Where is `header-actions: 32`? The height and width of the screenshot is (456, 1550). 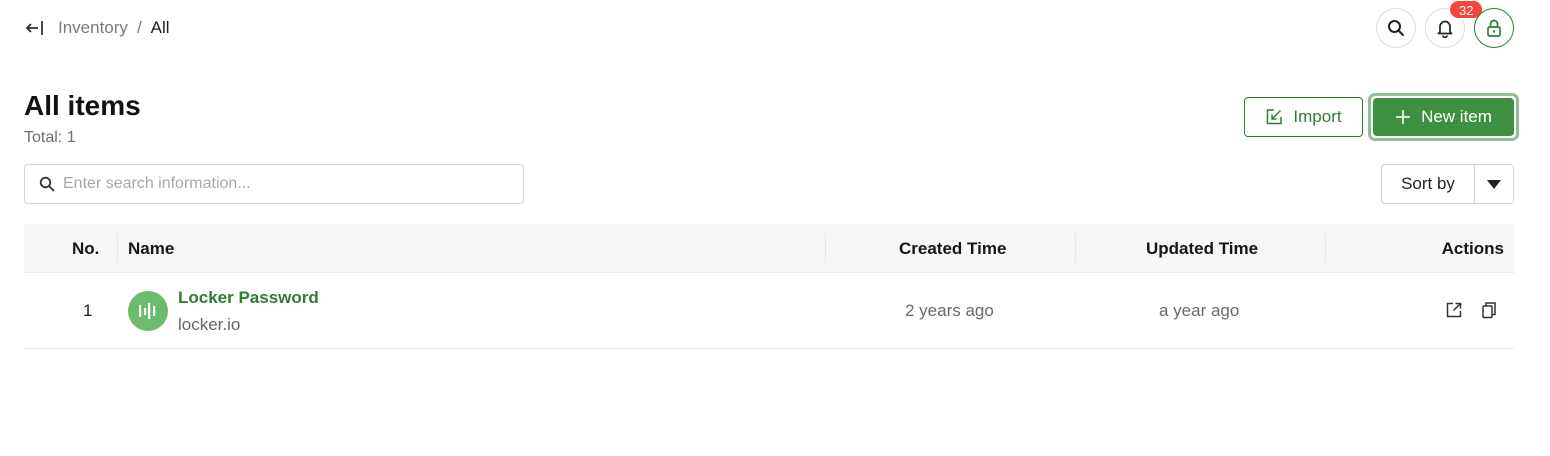
header-actions: 32 is located at coordinates (1445, 24).